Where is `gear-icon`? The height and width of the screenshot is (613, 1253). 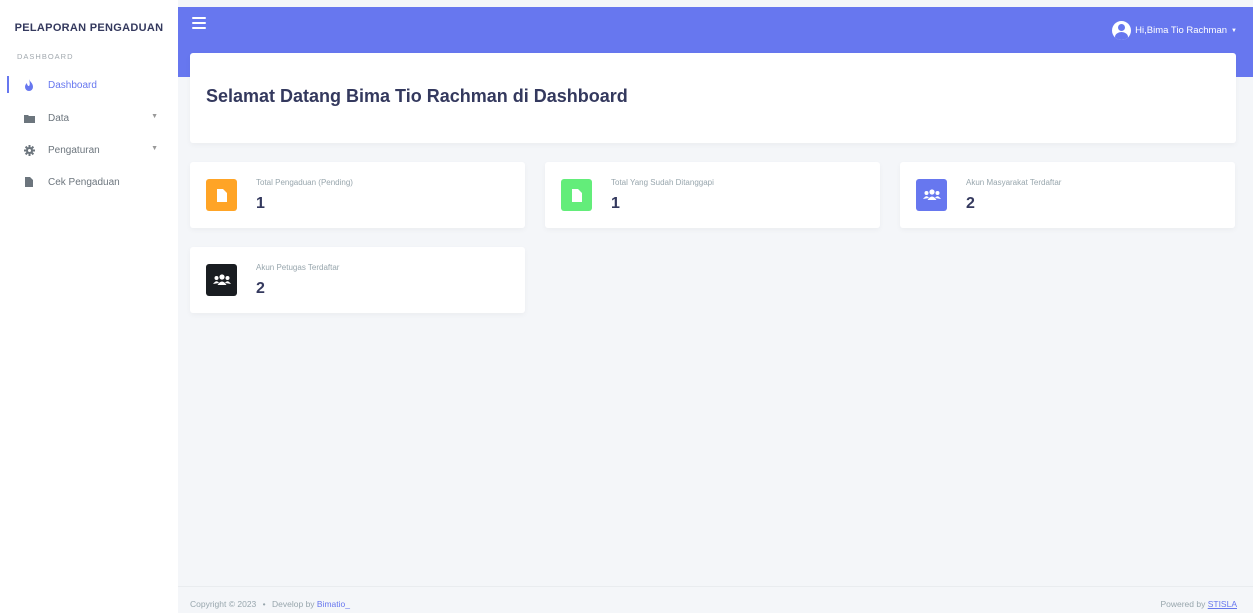
gear-icon is located at coordinates (29, 150).